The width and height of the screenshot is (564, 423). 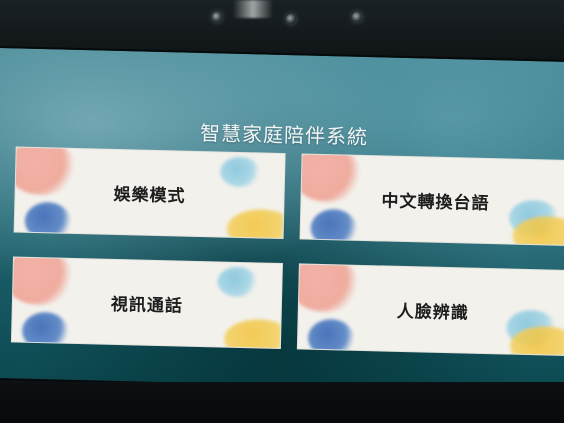 I want to click on chinese-to-taiwanese-button: 中文轉換台語, so click(x=431, y=200).